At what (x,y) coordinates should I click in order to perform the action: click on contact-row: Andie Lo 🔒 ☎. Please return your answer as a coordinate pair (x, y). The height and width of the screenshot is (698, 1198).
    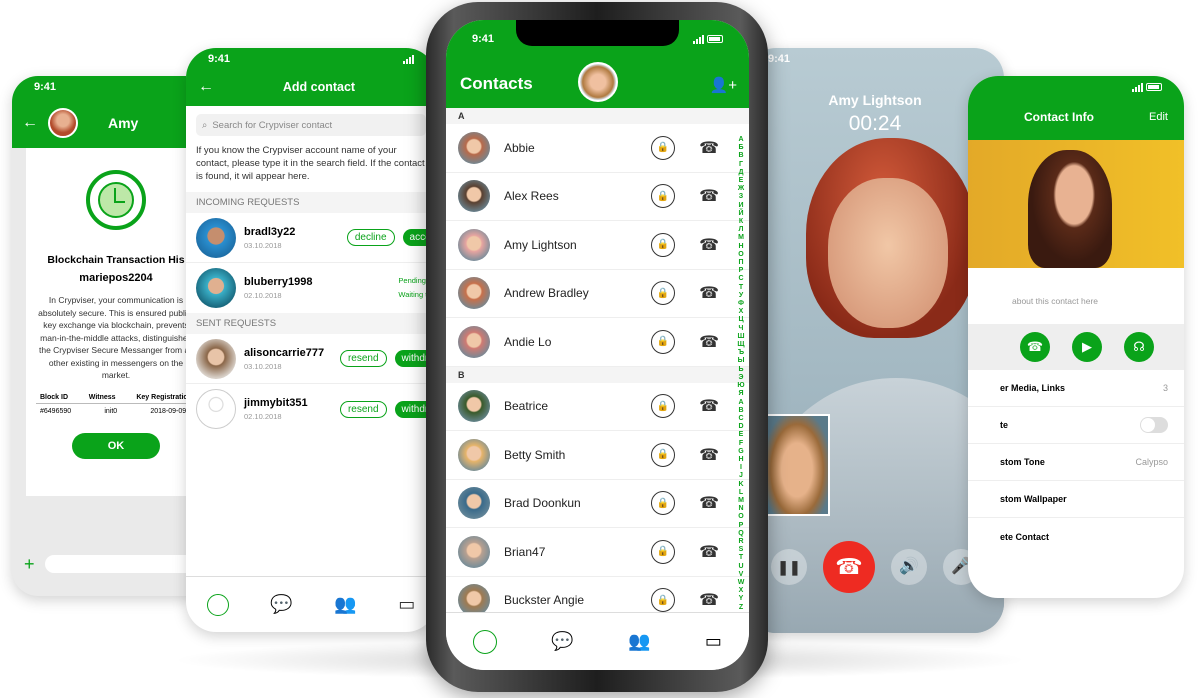
    Looking at the image, I should click on (597, 342).